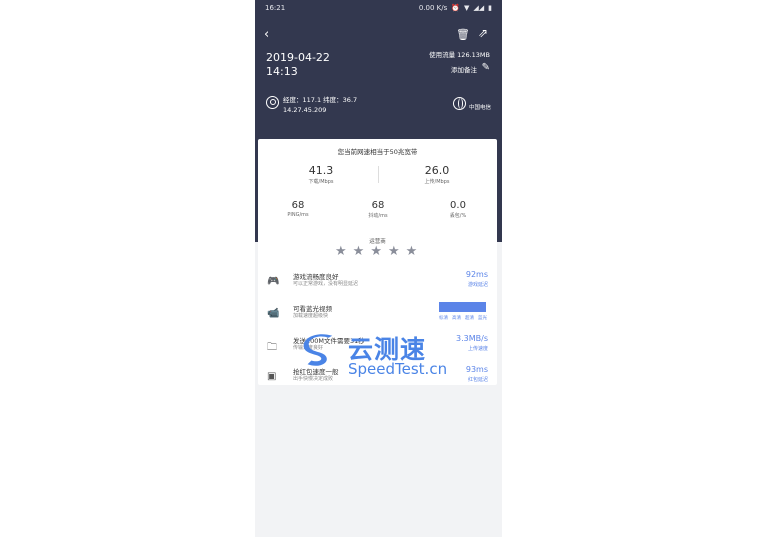 This screenshot has height=537, width=764. What do you see at coordinates (433, 8) in the screenshot?
I see `net-speed: 0.00 K/s` at bounding box center [433, 8].